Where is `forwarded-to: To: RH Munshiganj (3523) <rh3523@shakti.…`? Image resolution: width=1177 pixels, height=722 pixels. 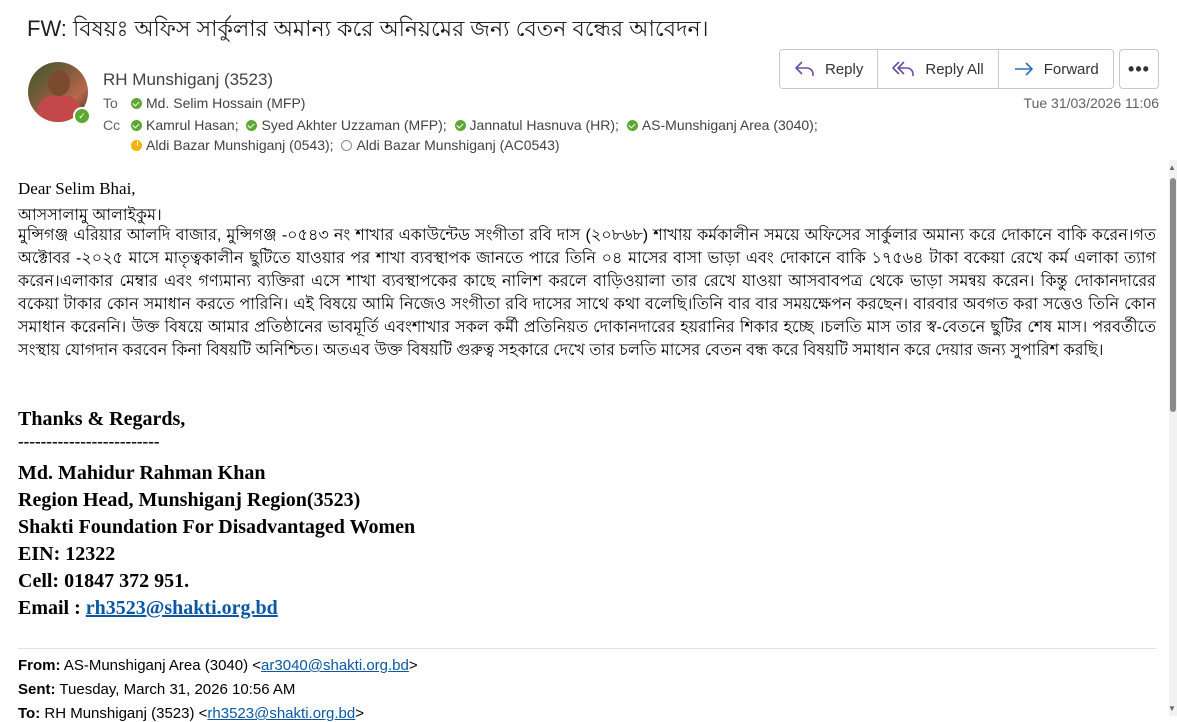 forwarded-to: To: RH Munshiganj (3523) <rh3523@shakti.… is located at coordinates (191, 713).